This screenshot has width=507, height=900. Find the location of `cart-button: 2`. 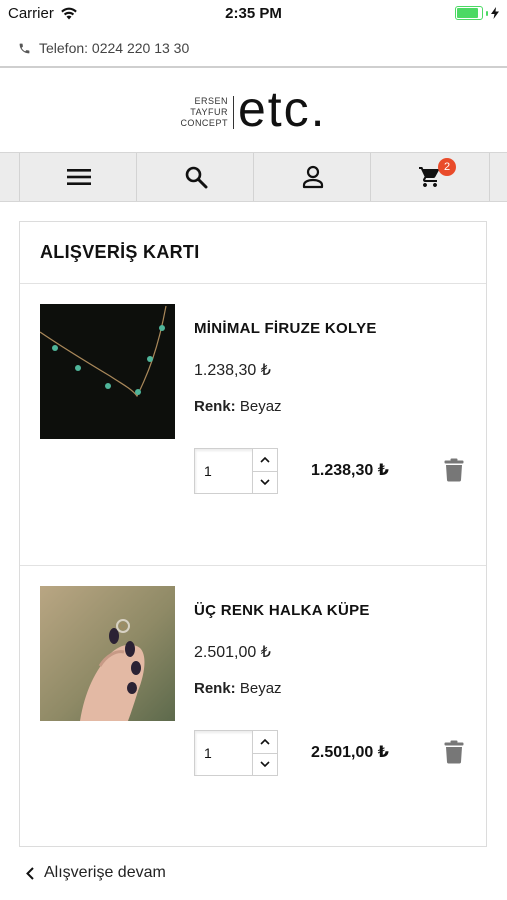

cart-button: 2 is located at coordinates (430, 177).